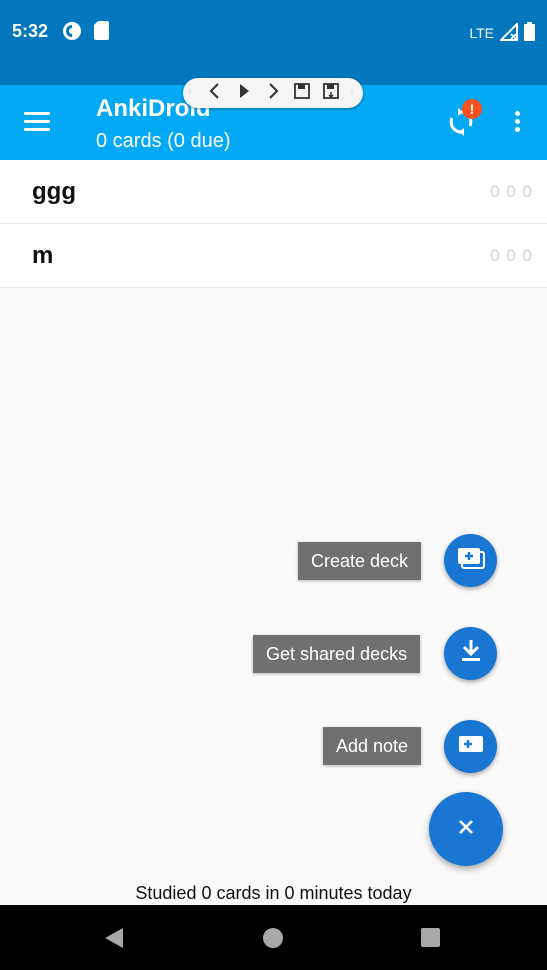 Image resolution: width=547 pixels, height=970 pixels. Describe the element at coordinates (72, 33) in the screenshot. I see `pocket-casts-icon` at that location.